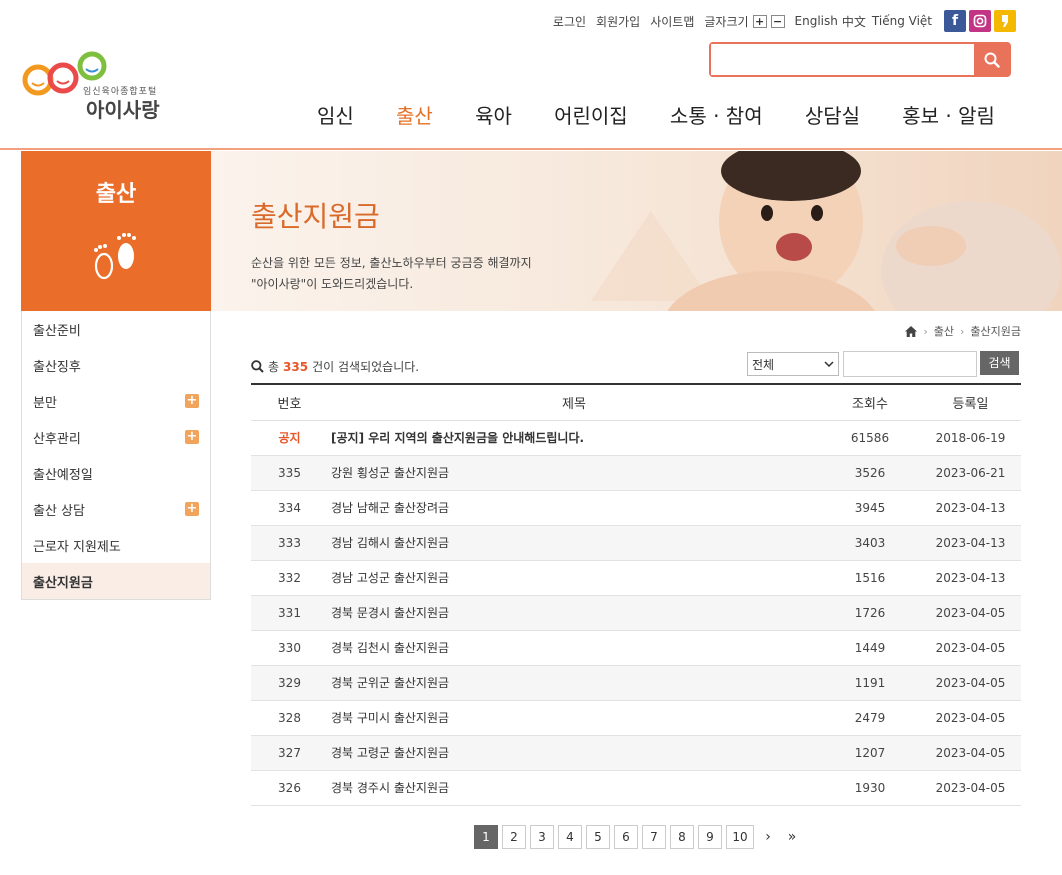 The width and height of the screenshot is (1062, 875). What do you see at coordinates (598, 837) in the screenshot?
I see `page-5-button: 5` at bounding box center [598, 837].